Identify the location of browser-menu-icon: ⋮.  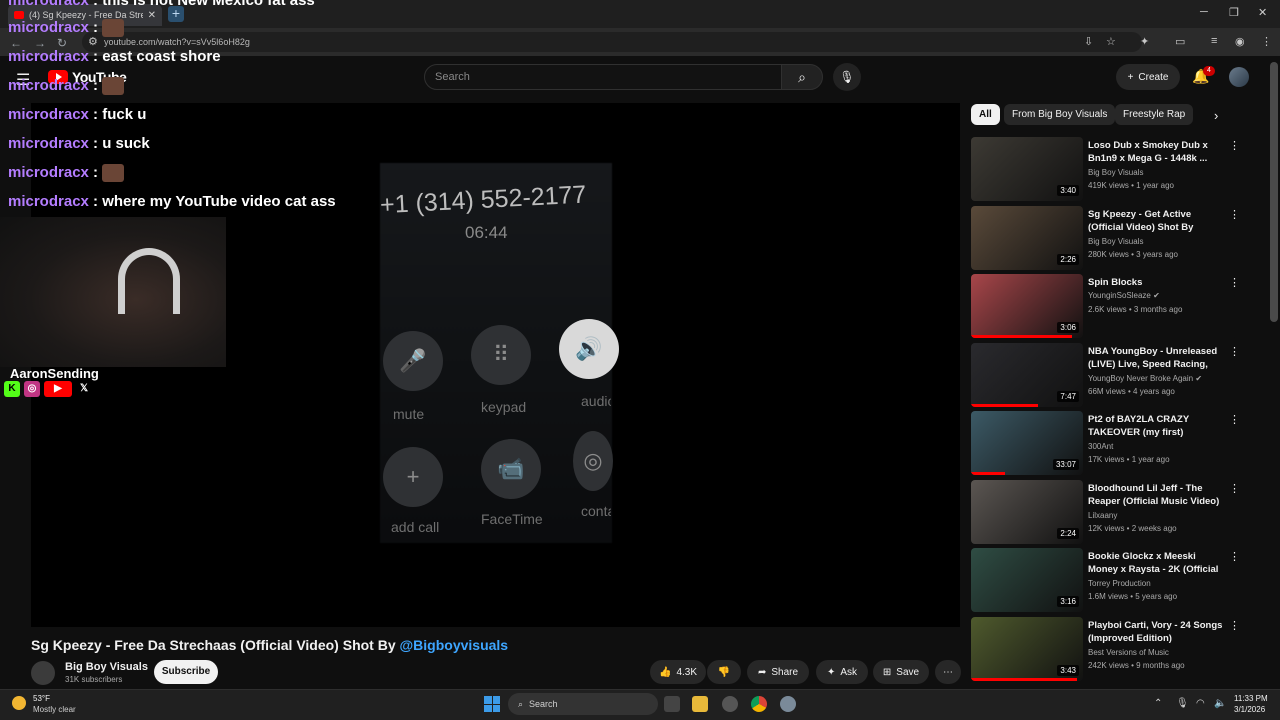
(1266, 41).